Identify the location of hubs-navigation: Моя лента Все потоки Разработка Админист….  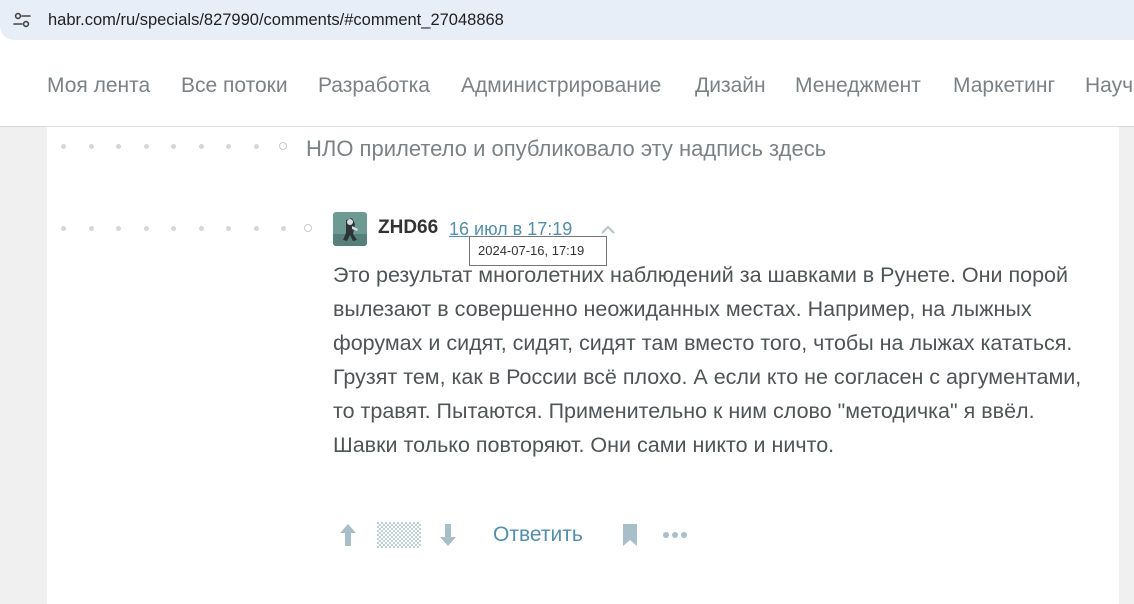
(567, 87).